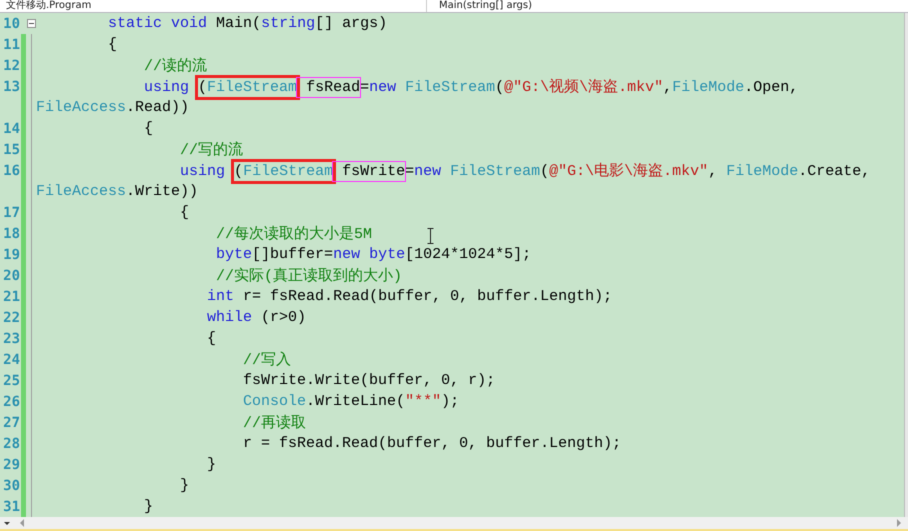 The image size is (908, 531). I want to click on code-line: while (r>0), so click(256, 317).